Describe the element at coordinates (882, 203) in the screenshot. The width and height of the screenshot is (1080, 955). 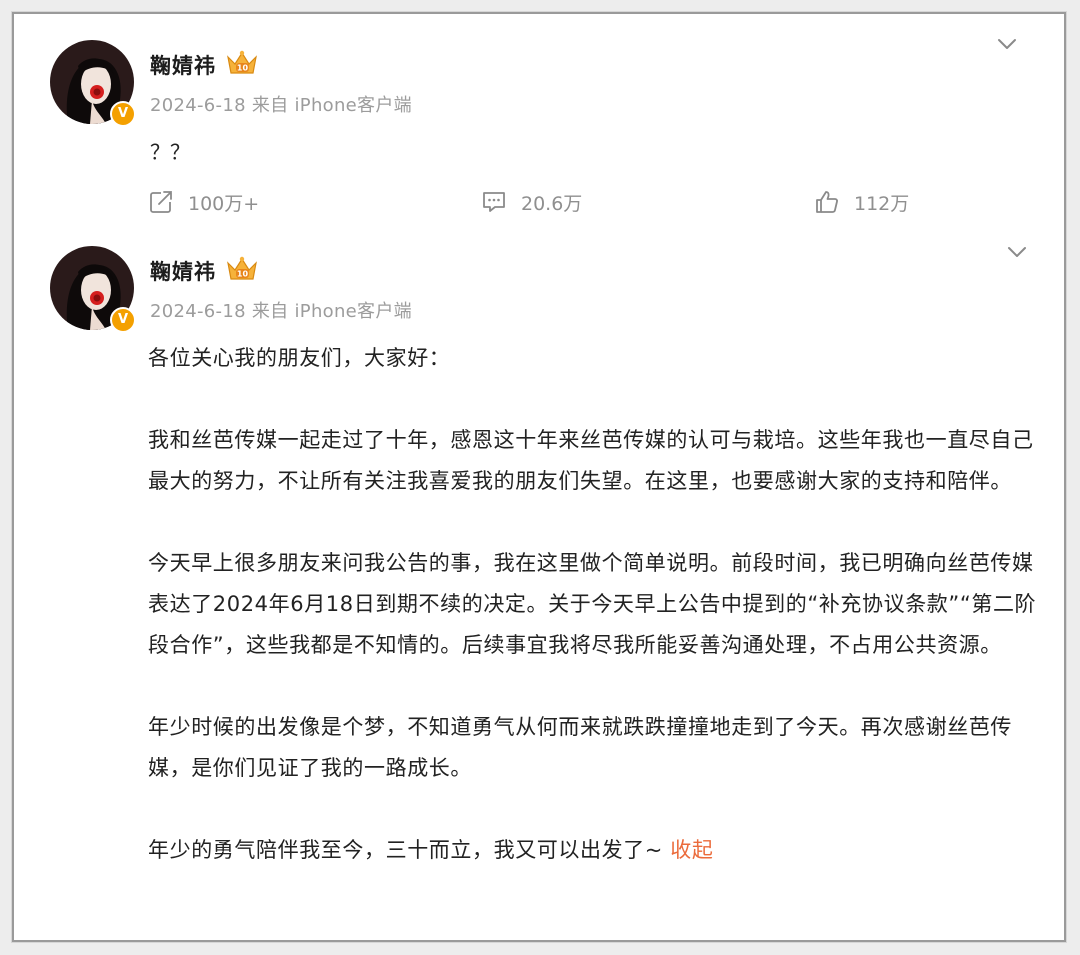
I see `like-count: 112万` at that location.